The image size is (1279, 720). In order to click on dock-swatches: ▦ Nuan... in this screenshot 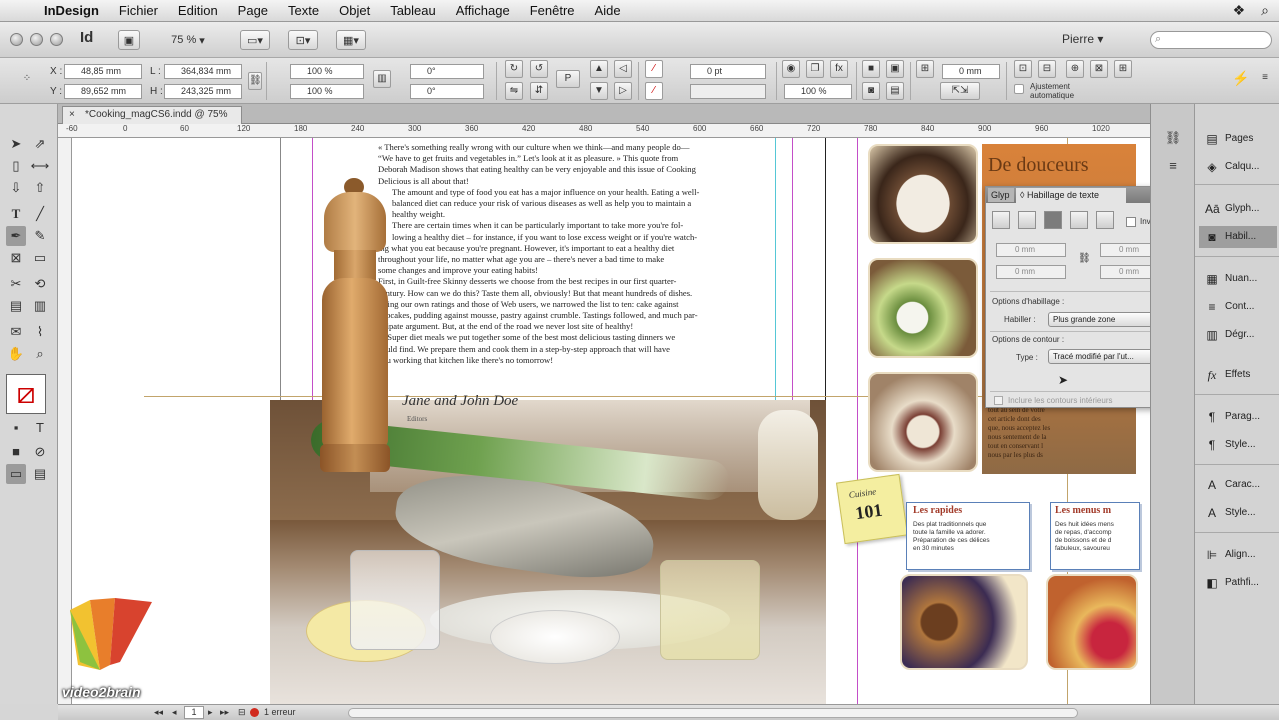, I will do `click(1238, 279)`.